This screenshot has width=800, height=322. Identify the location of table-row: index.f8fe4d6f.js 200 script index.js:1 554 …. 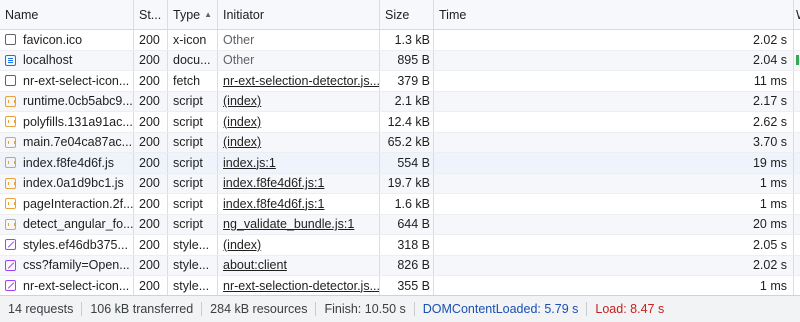
(400, 163).